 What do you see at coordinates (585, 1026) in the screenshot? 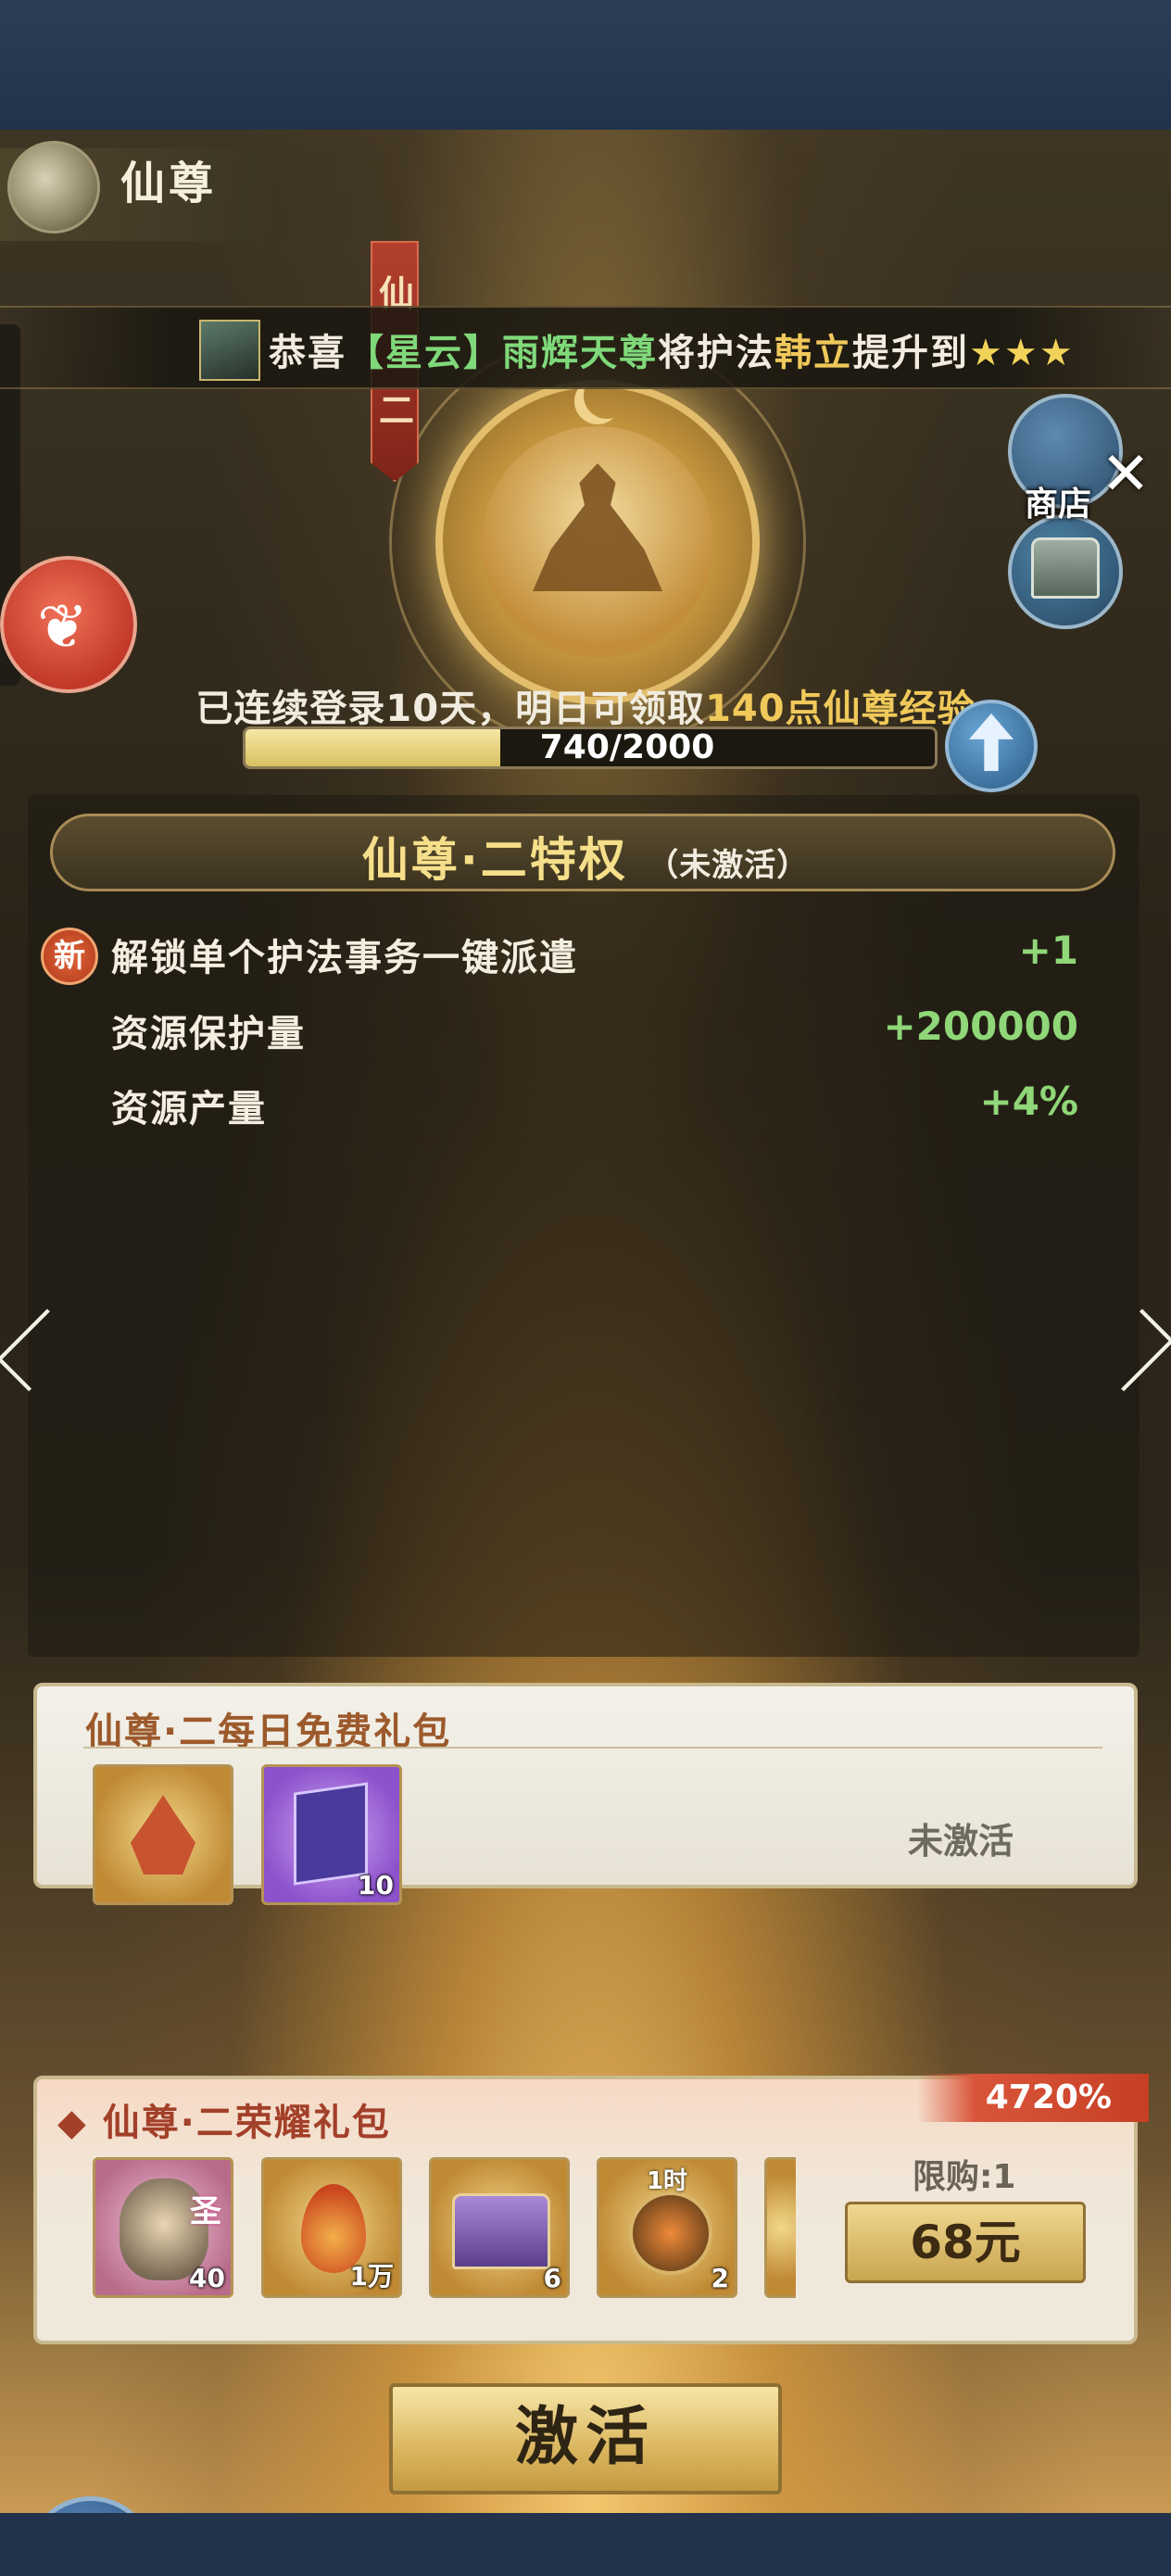
I see `privilege-row: 资源保护量 +200000` at bounding box center [585, 1026].